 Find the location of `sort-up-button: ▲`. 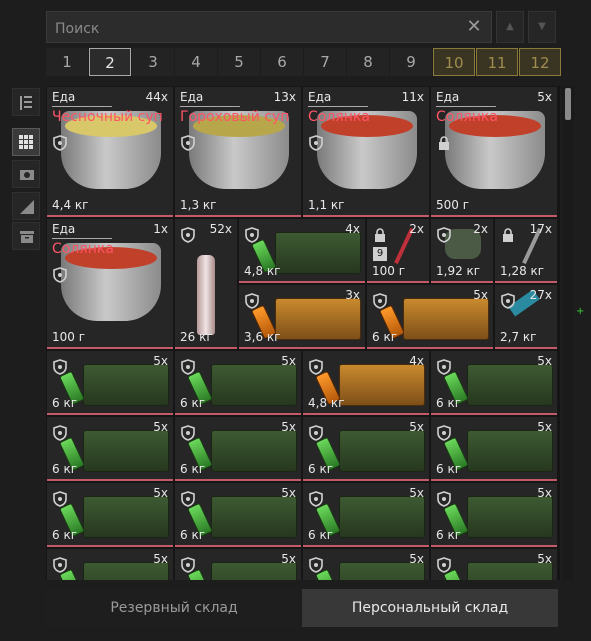

sort-up-button: ▲ is located at coordinates (510, 27).